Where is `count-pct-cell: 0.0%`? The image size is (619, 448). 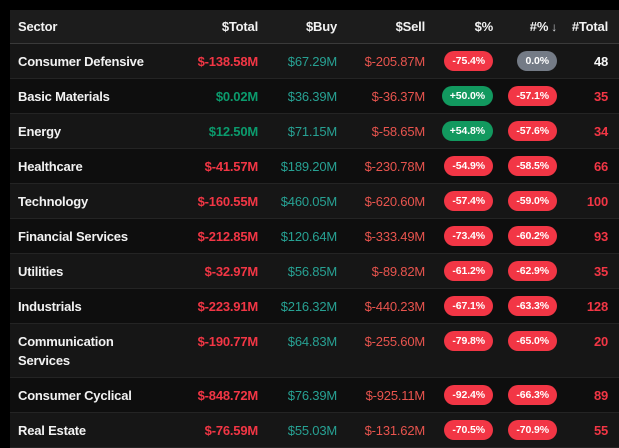
count-pct-cell: 0.0% is located at coordinates (525, 61).